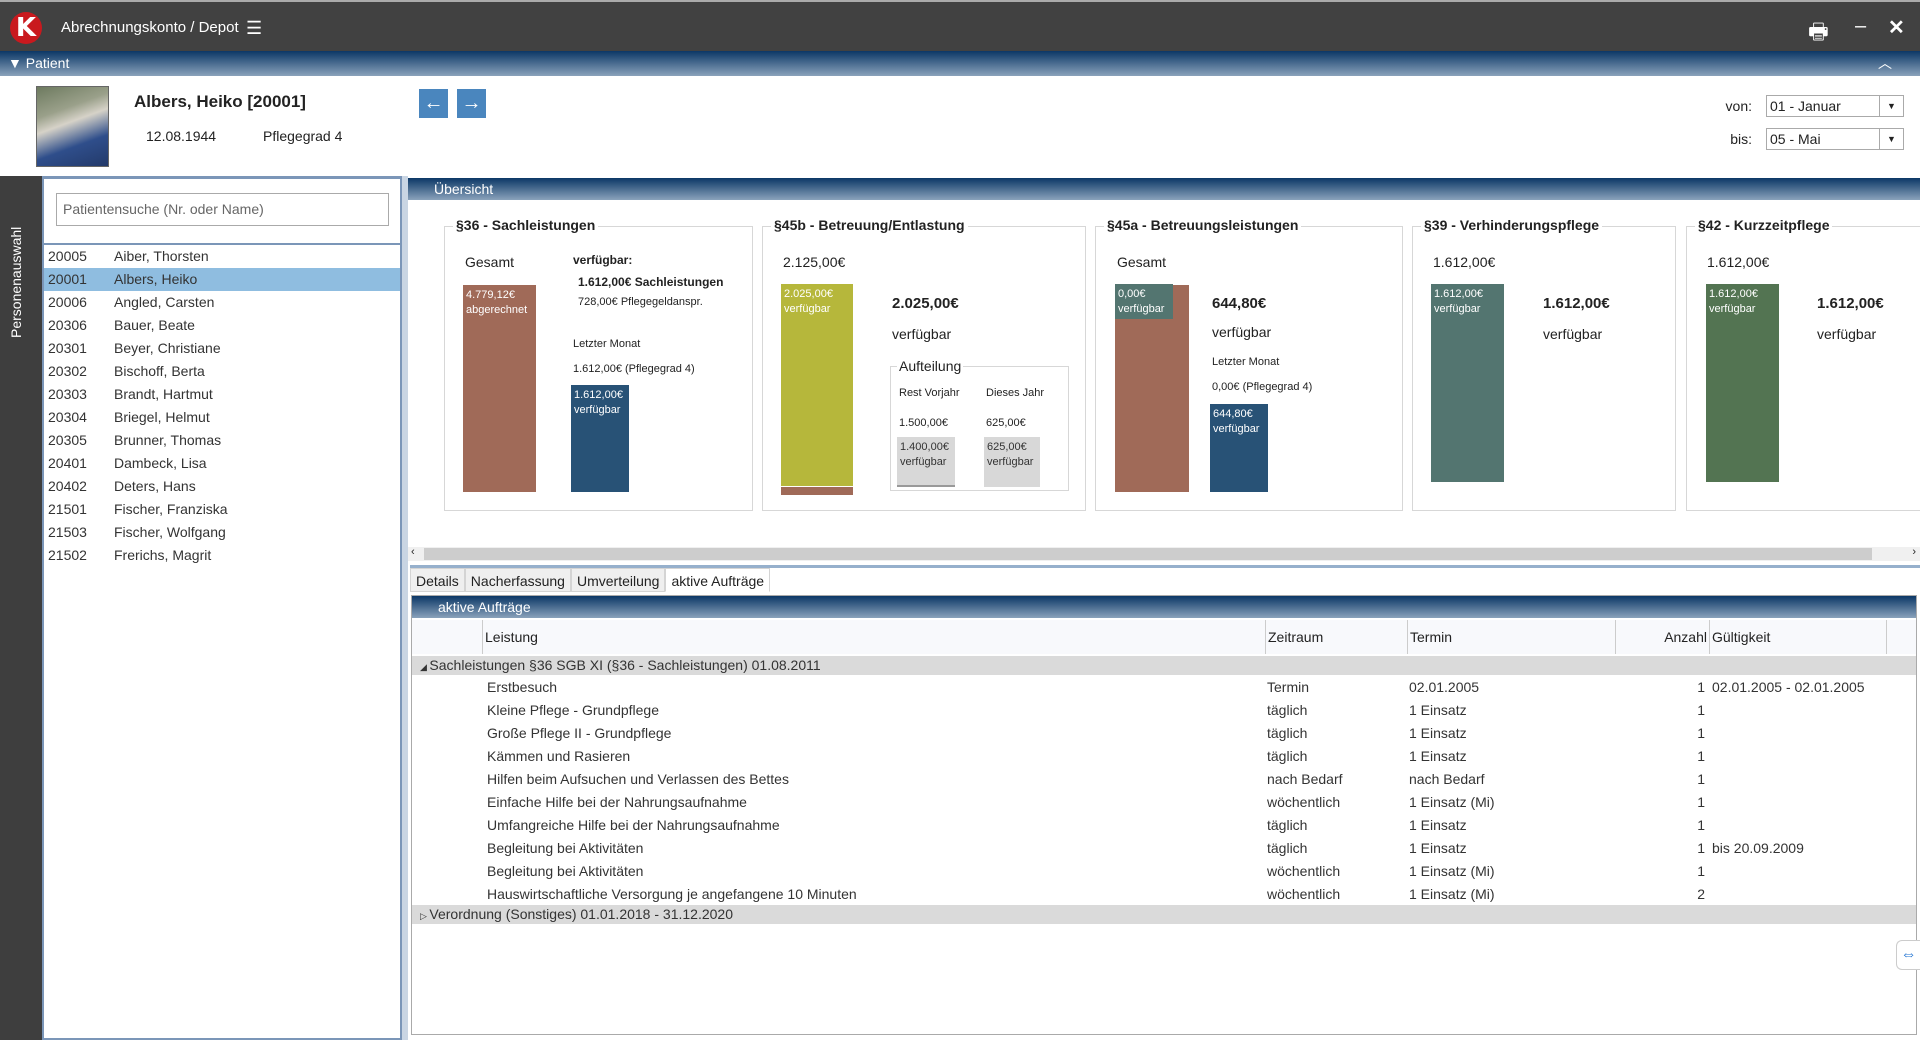 The image size is (1920, 1040). Describe the element at coordinates (1144, 301) in the screenshot. I see `verfuegbar-bar: 0,00€ verfügbar` at that location.